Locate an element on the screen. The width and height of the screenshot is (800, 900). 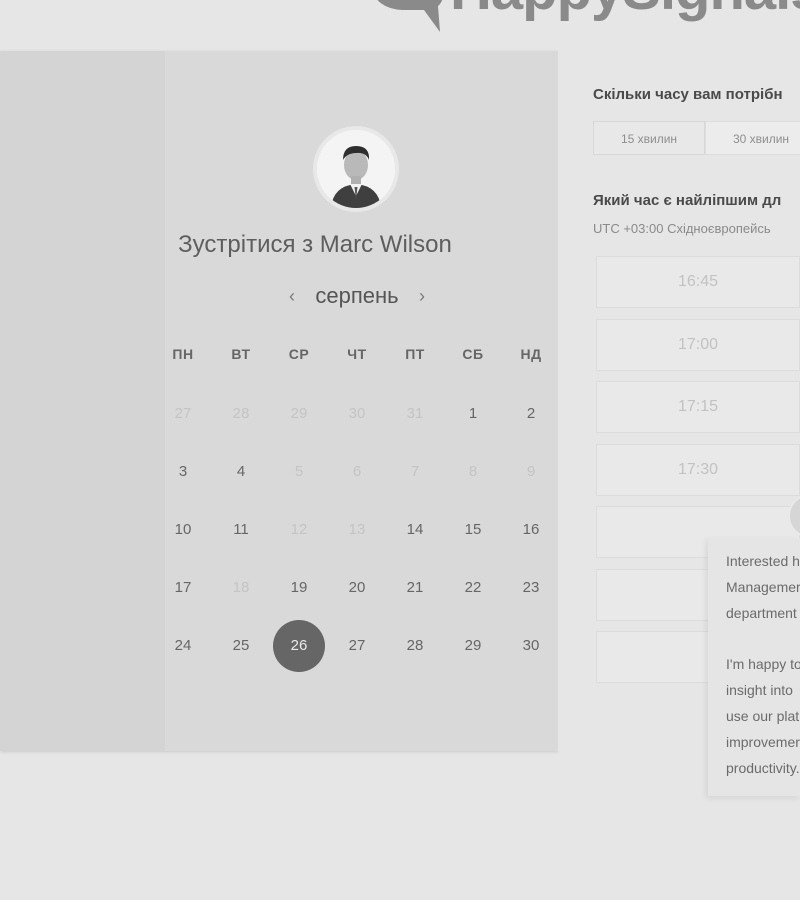
calendar-day: 23 is located at coordinates (531, 588).